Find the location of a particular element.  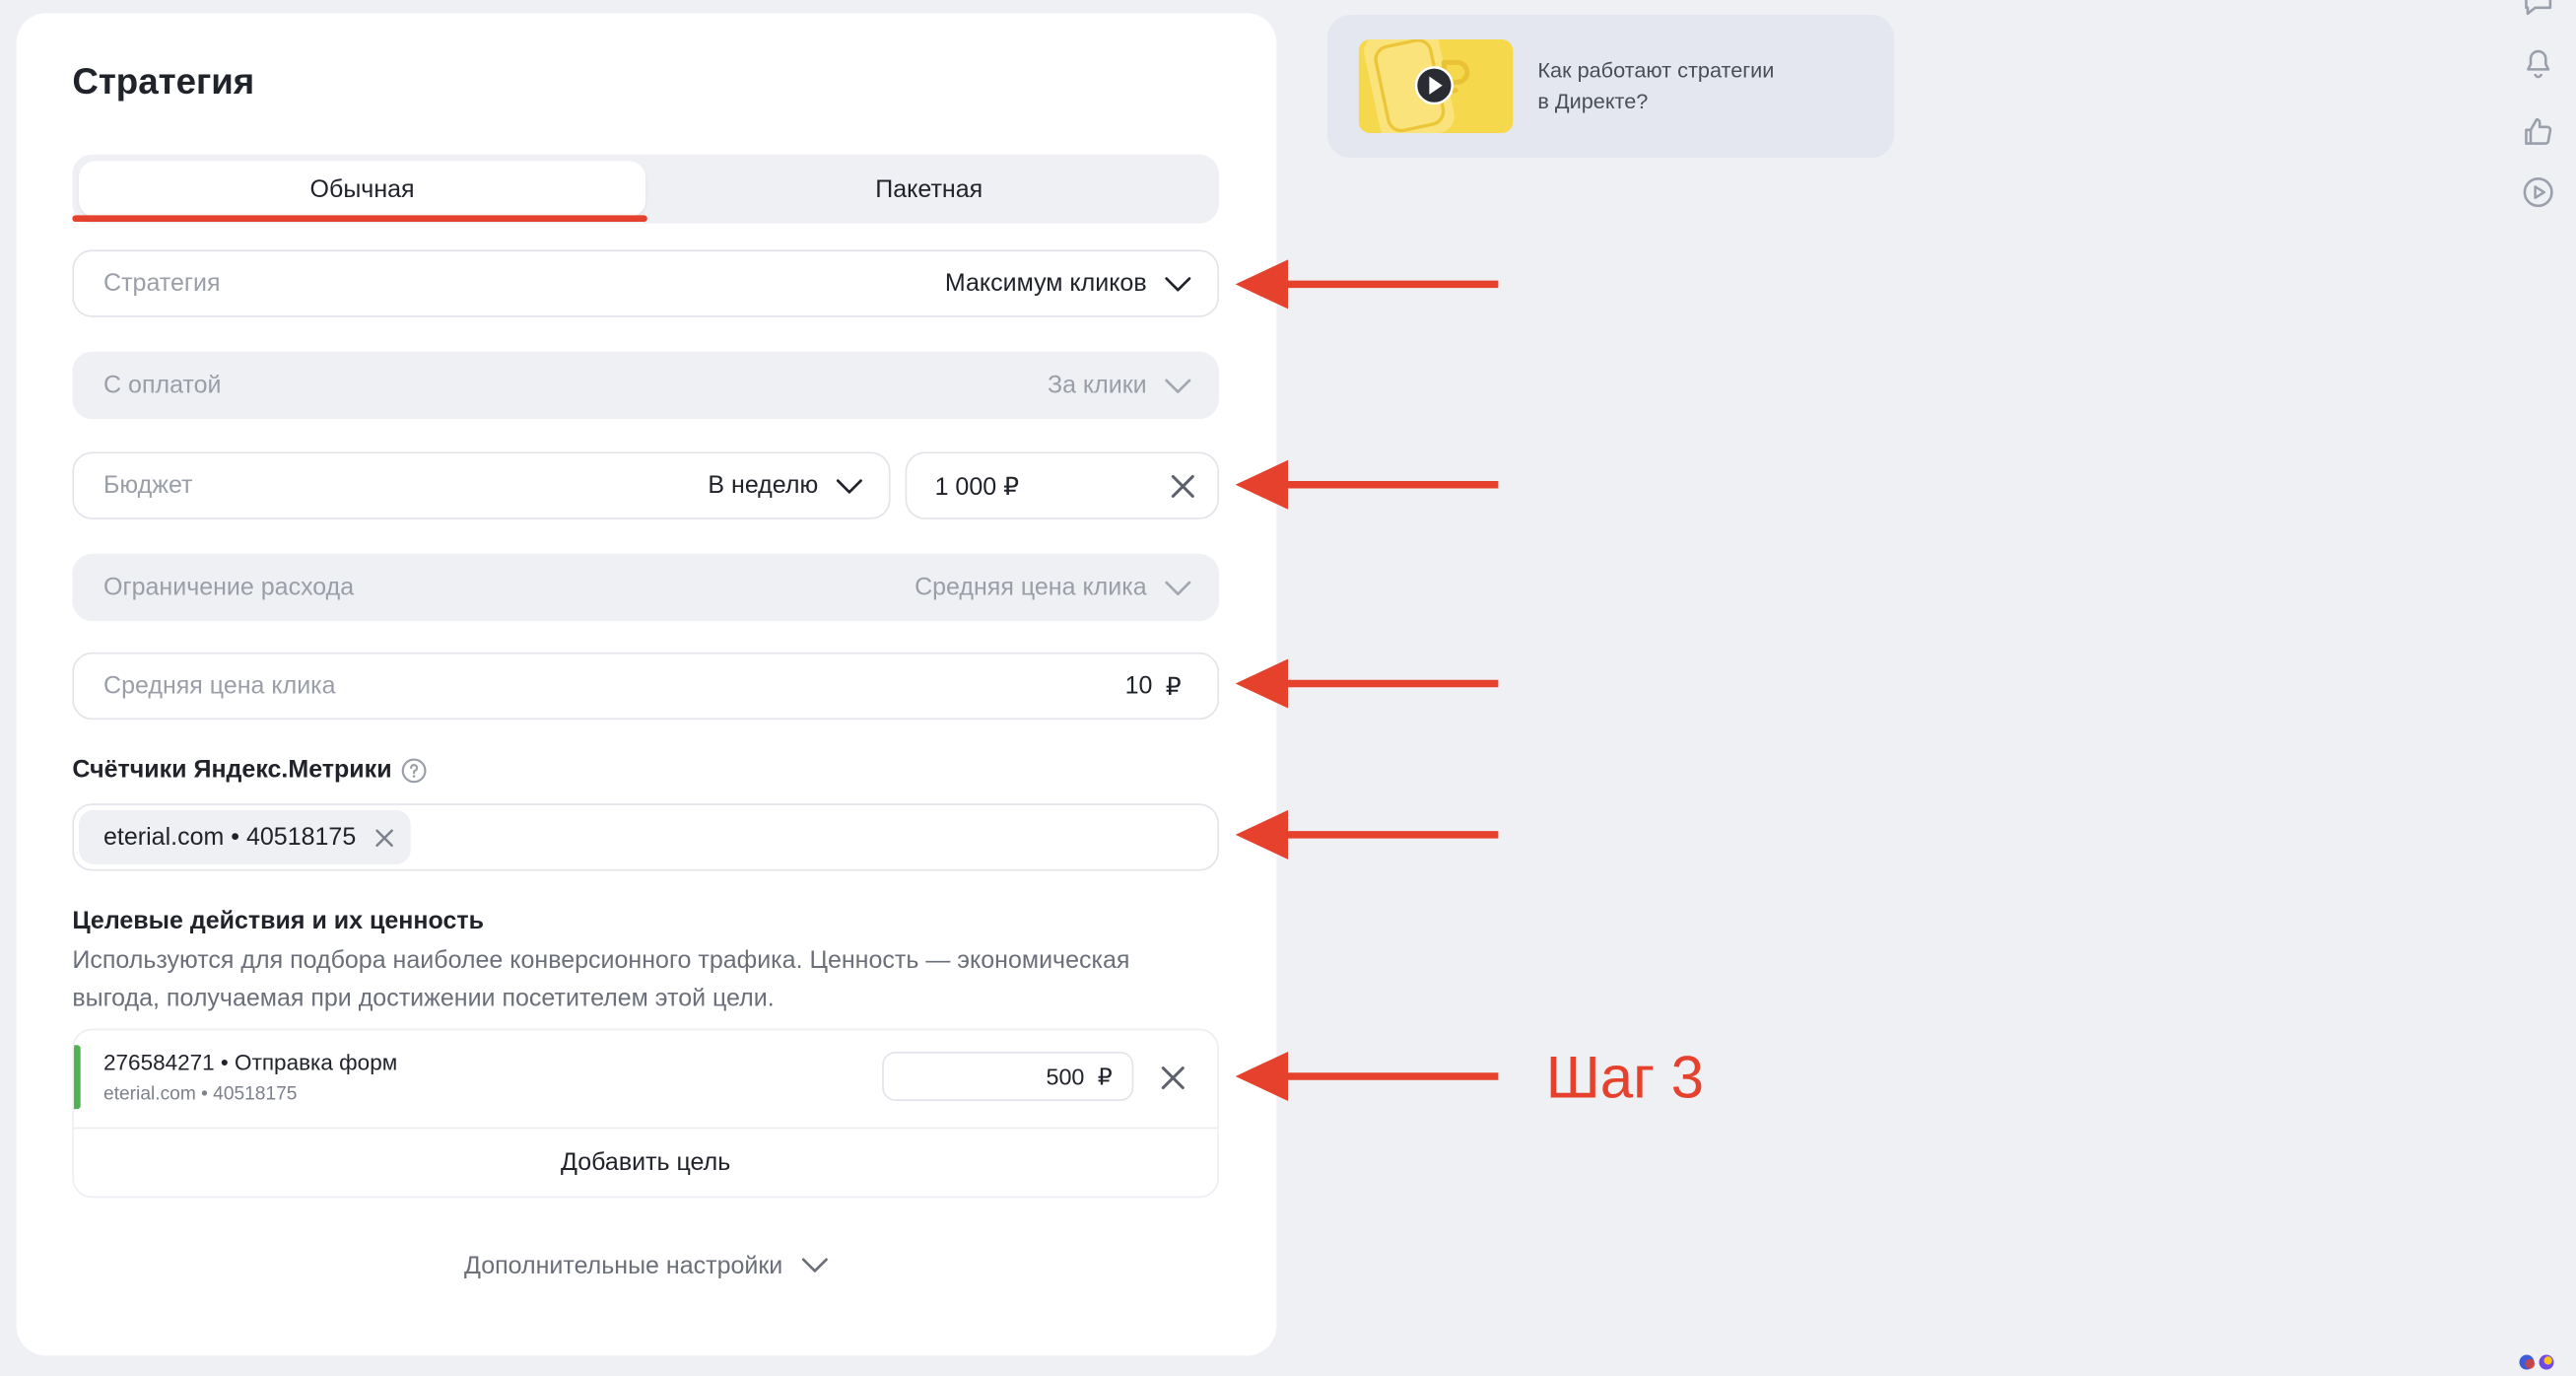

counter-chip: eterial.com • 40518175 is located at coordinates (245, 837).